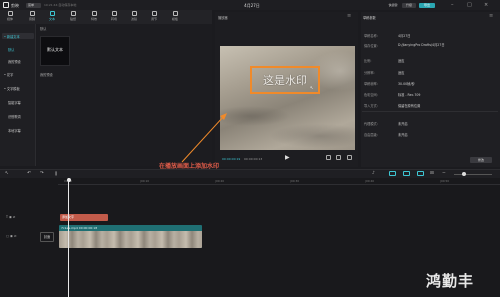 This screenshot has width=500, height=297. Describe the element at coordinates (371, 135) in the screenshot. I see `prop-layer-label: 自由层级:` at that location.